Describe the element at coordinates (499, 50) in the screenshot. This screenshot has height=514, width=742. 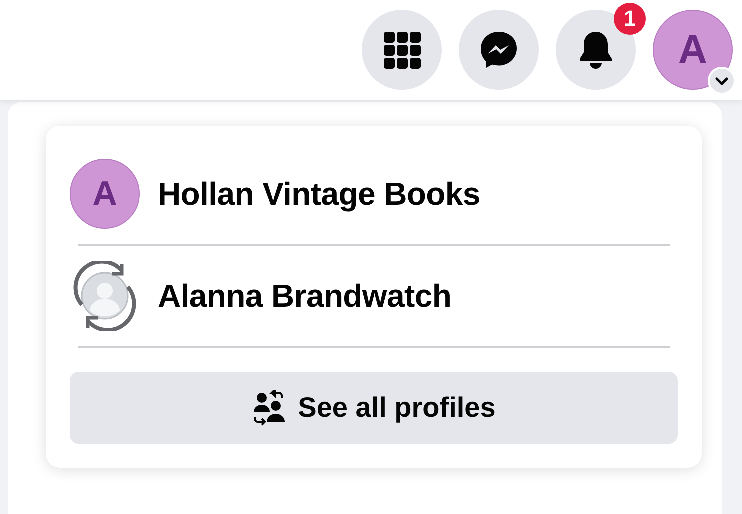
I see `chat-bubble-icon` at that location.